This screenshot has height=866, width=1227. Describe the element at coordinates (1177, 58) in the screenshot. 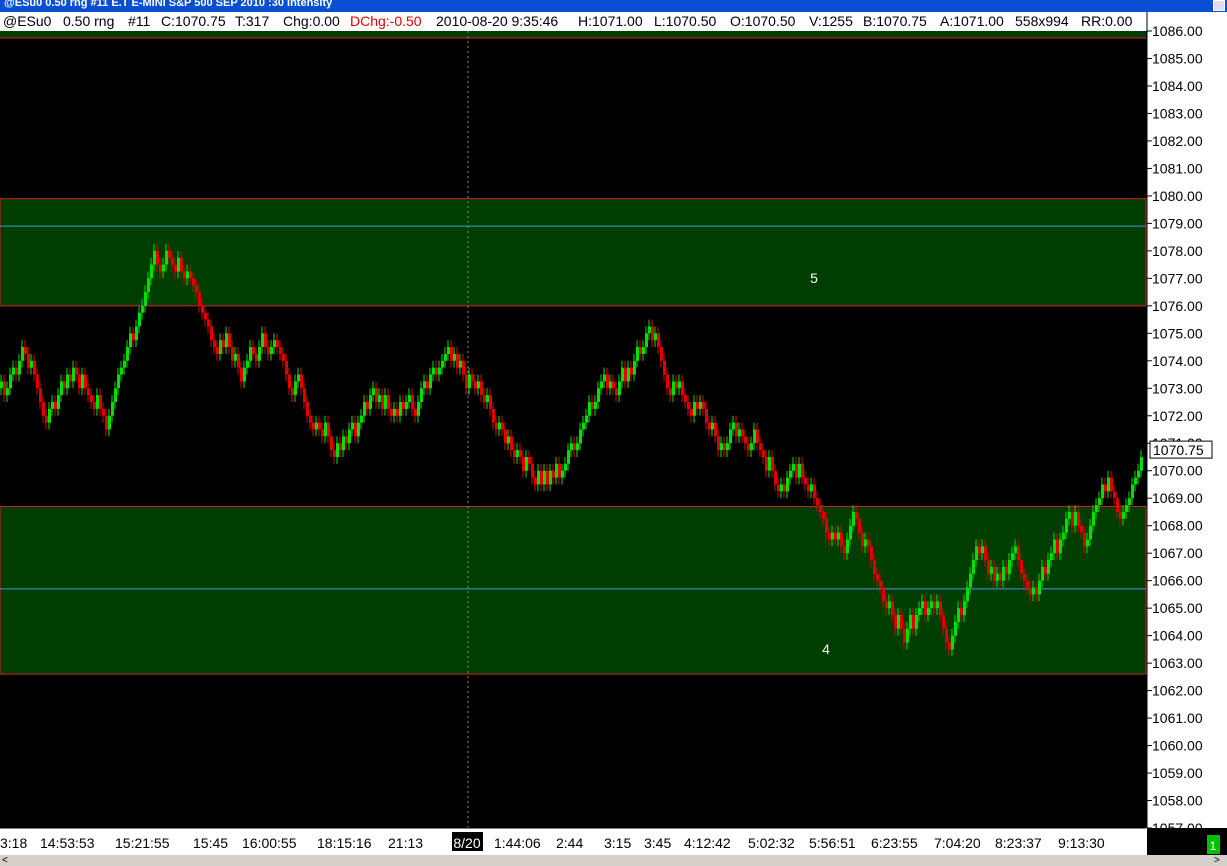

I see `price-tick-label: 1085.00` at that location.